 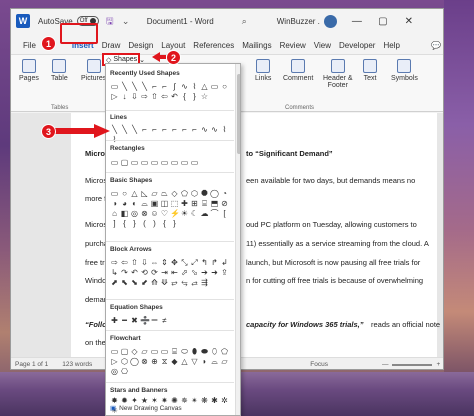 I want to click on flowchart-item: ⬡, so click(x=124, y=361).